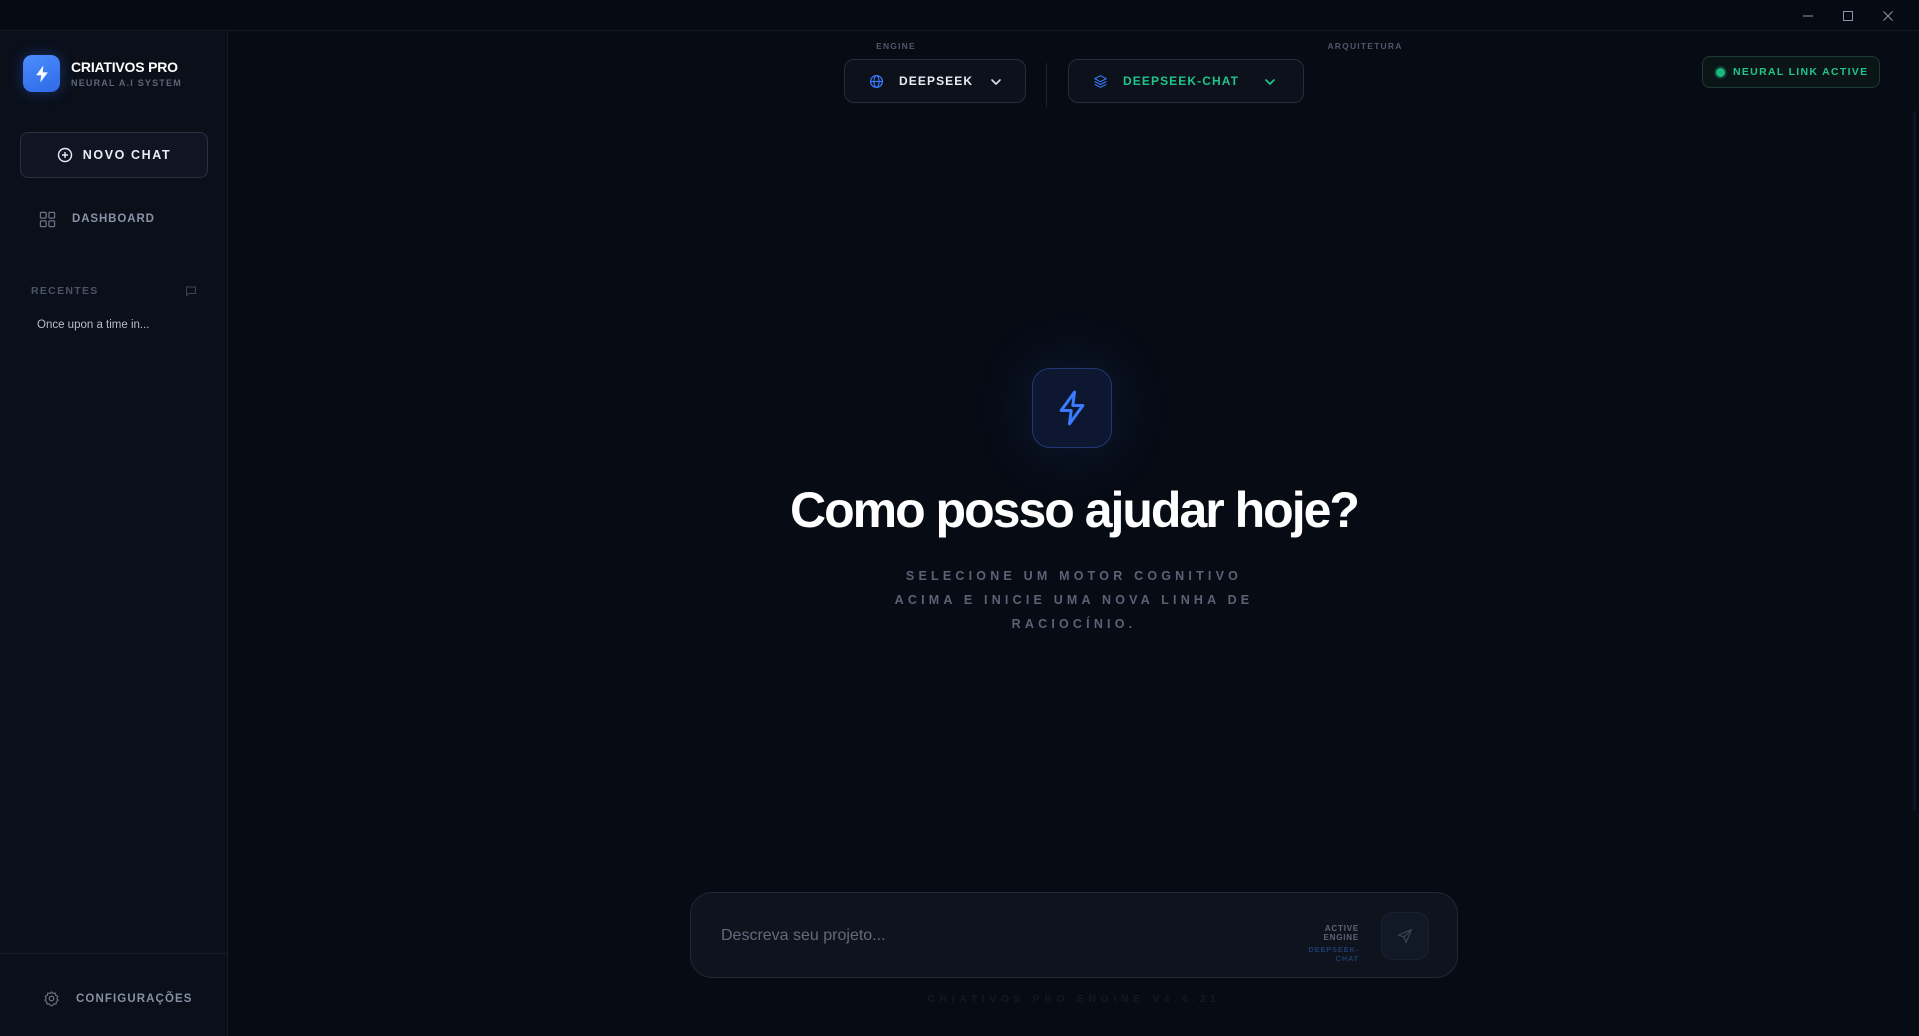 Image resolution: width=1919 pixels, height=1036 pixels. I want to click on architecture-label: ARQUITETURA, so click(1365, 46).